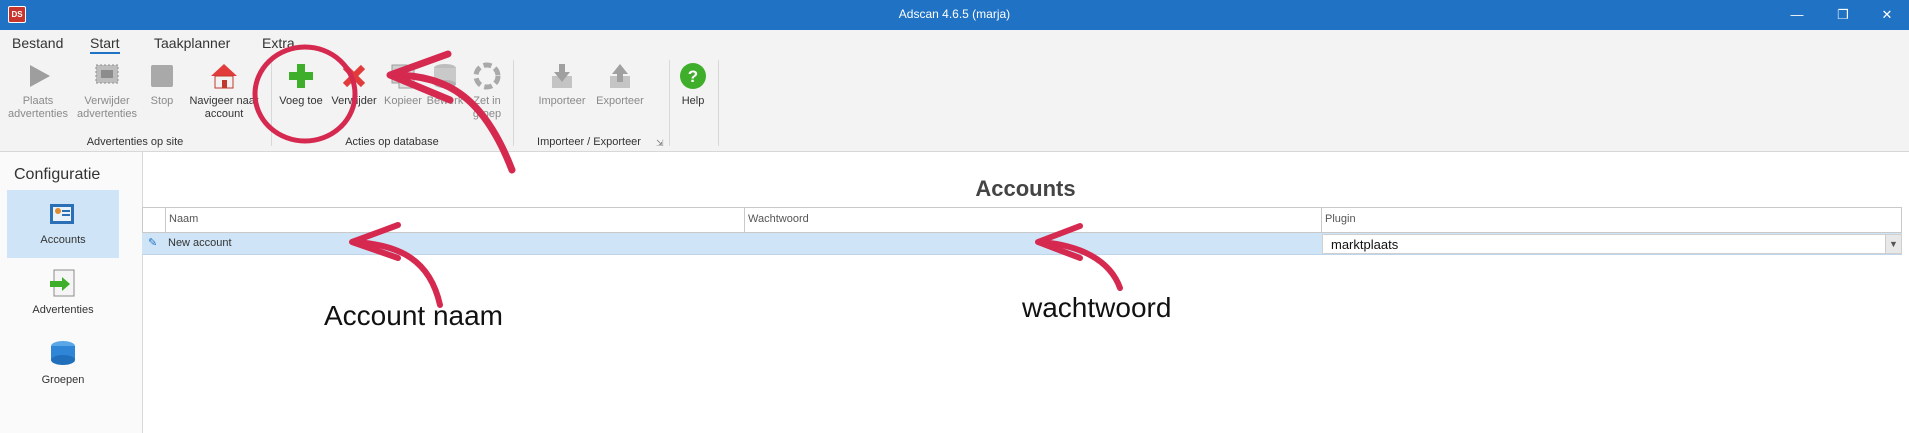  I want to click on voeg-toe-button: Voeg toe, so click(301, 85).